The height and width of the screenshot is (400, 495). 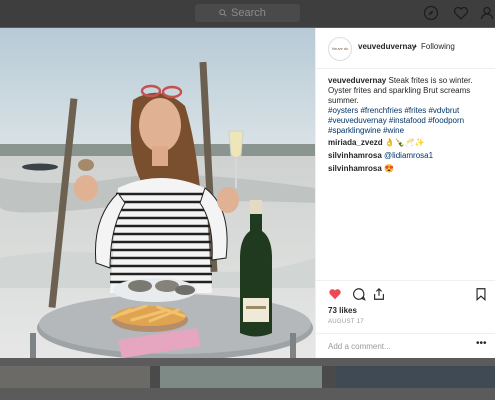 What do you see at coordinates (387, 46) in the screenshot?
I see `header-username: veuveduvernay` at bounding box center [387, 46].